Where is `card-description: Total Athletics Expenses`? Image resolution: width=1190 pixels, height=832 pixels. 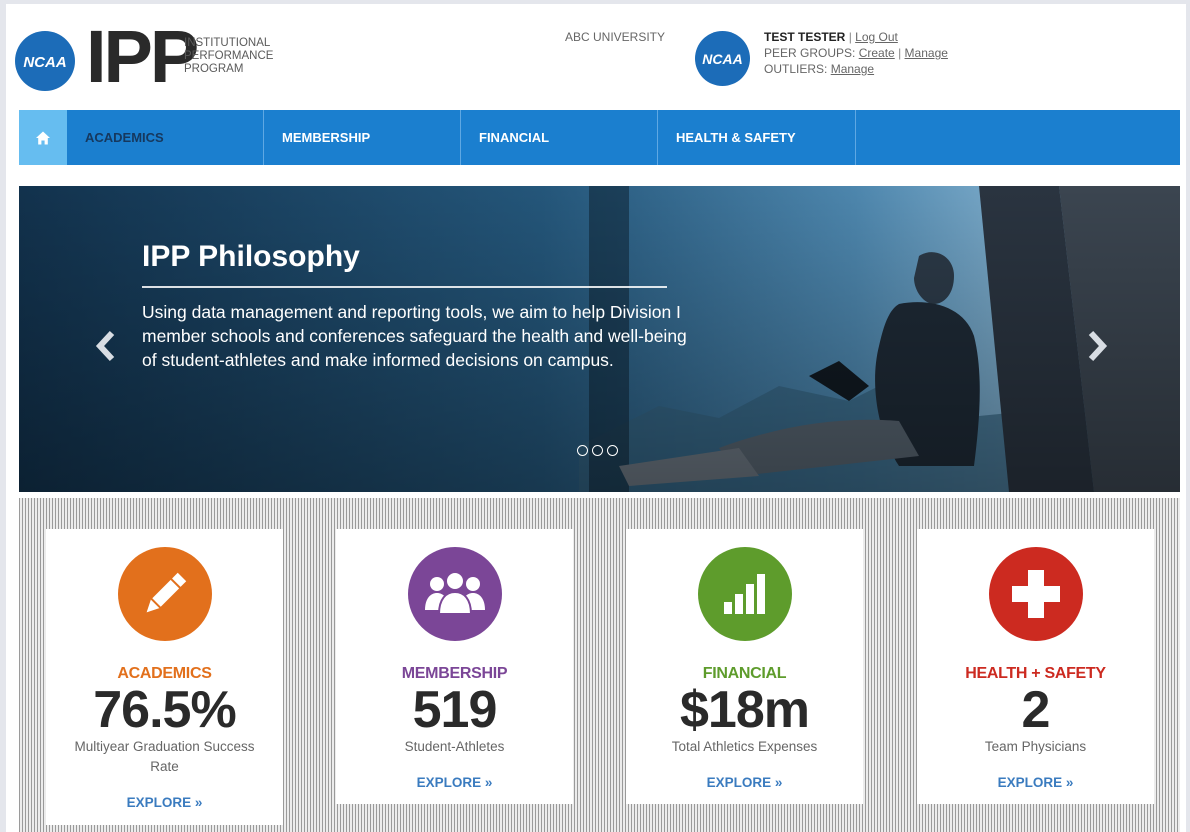
card-description: Total Athletics Expenses is located at coordinates (744, 746).